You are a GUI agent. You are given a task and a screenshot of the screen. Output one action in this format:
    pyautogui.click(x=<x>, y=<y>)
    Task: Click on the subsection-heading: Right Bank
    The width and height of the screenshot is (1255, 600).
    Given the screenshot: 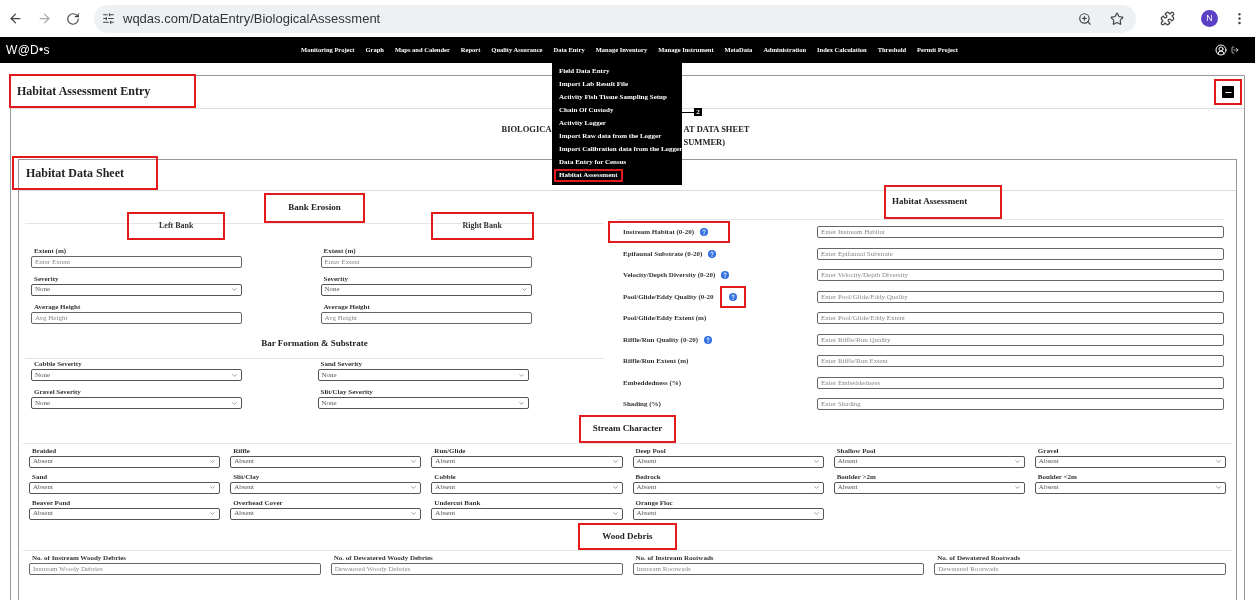 What is the action you would take?
    pyautogui.click(x=482, y=225)
    